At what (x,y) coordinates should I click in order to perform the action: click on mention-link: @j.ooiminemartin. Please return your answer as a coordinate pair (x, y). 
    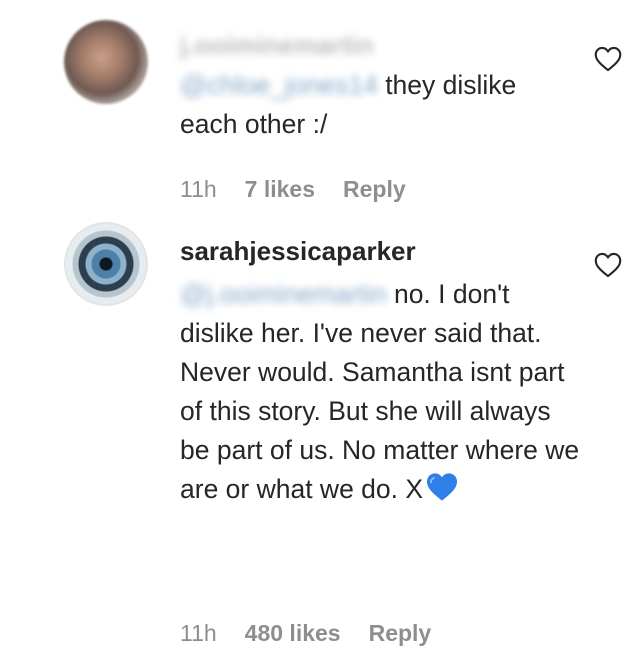
    Looking at the image, I should click on (283, 294).